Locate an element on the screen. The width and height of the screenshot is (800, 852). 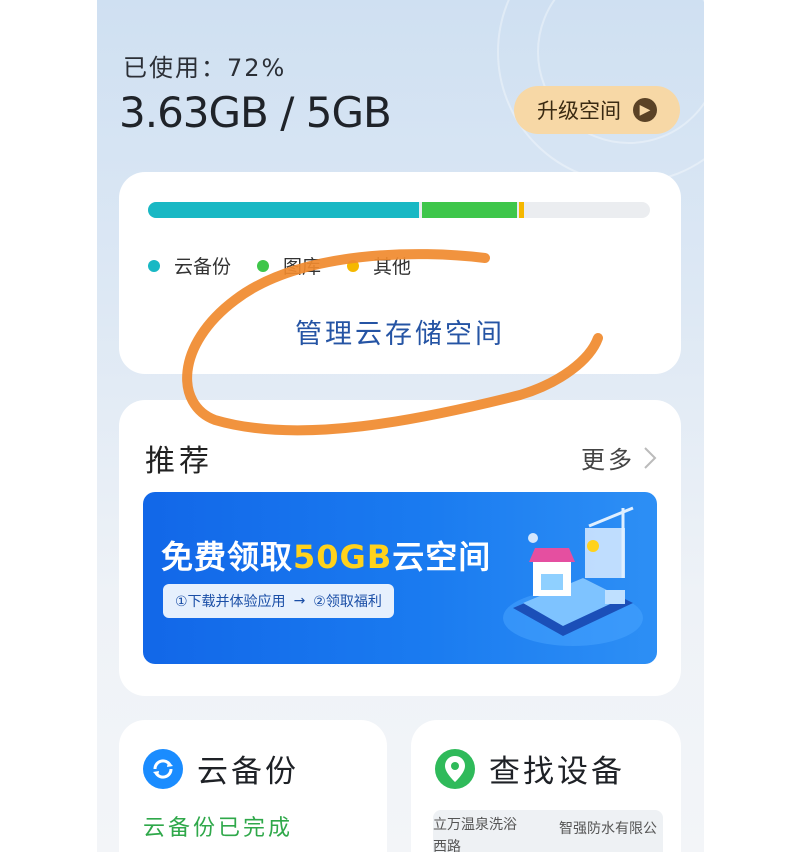
promo-title-prefix: 免费领取 is located at coordinates (227, 557).